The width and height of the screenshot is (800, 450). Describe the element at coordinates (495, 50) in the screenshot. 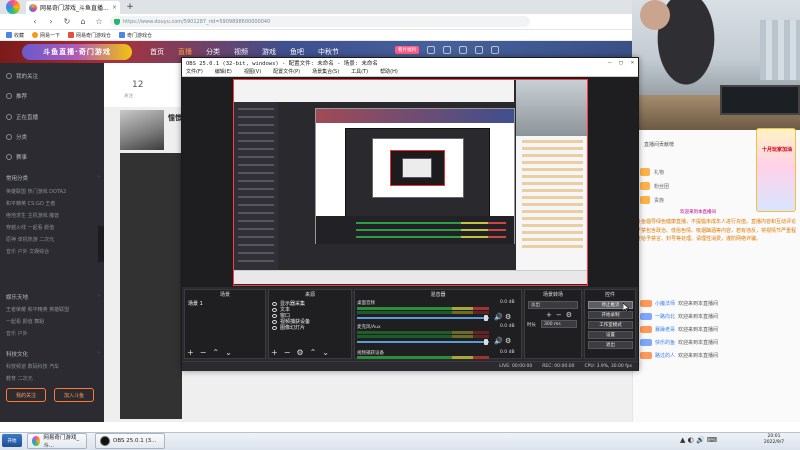

I see `user-avatar-icon` at that location.